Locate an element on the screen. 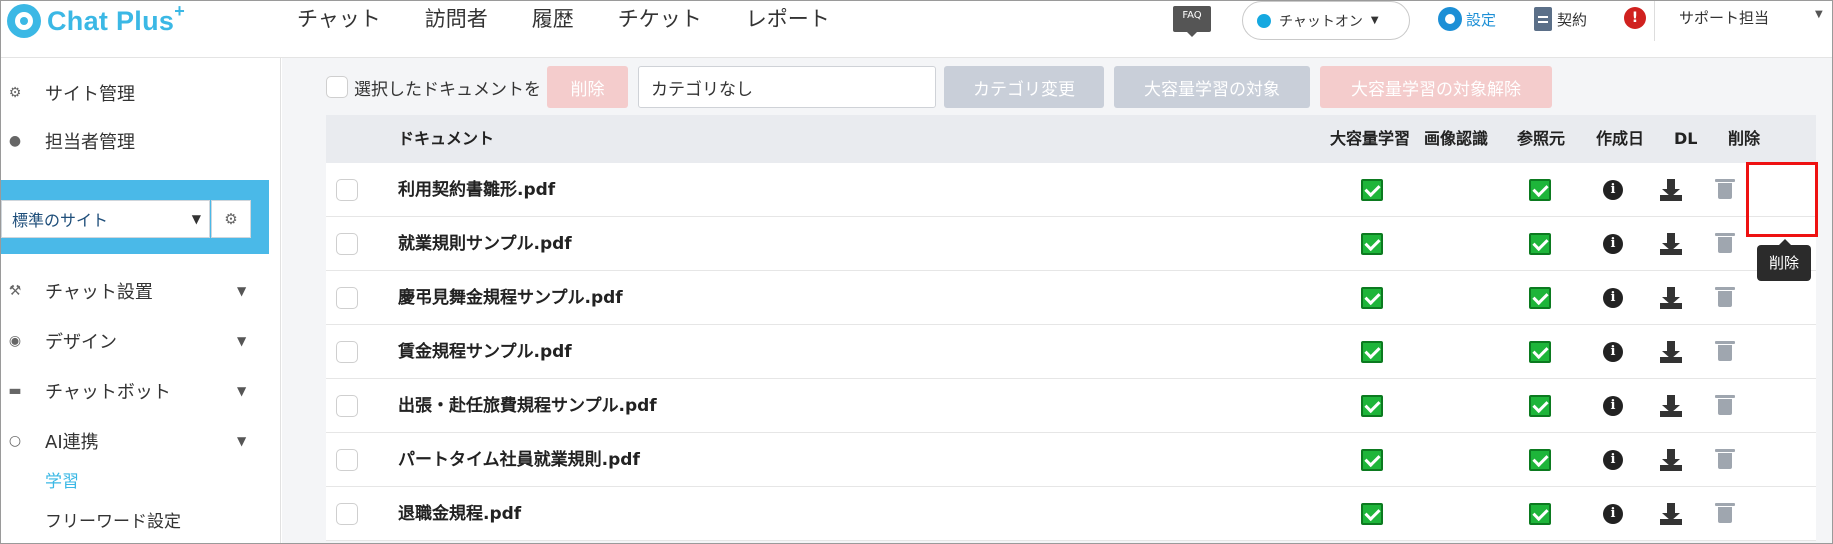 The image size is (1833, 544). document-name: 就業規則サンプル.pdf is located at coordinates (485, 244).